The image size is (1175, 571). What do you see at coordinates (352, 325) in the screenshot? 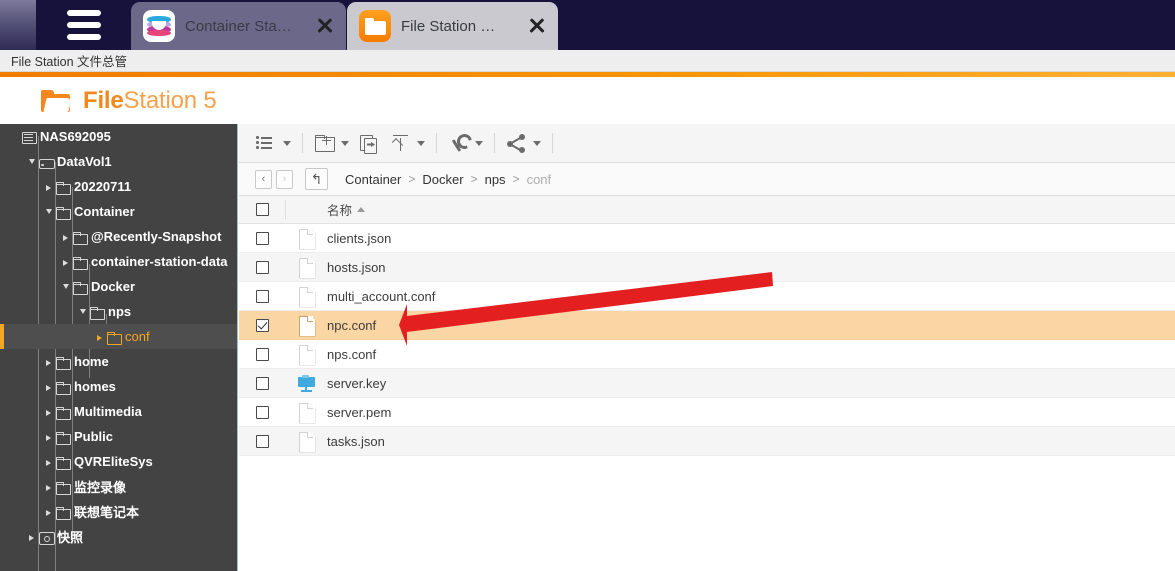
I see `file-name: npc.conf` at bounding box center [352, 325].